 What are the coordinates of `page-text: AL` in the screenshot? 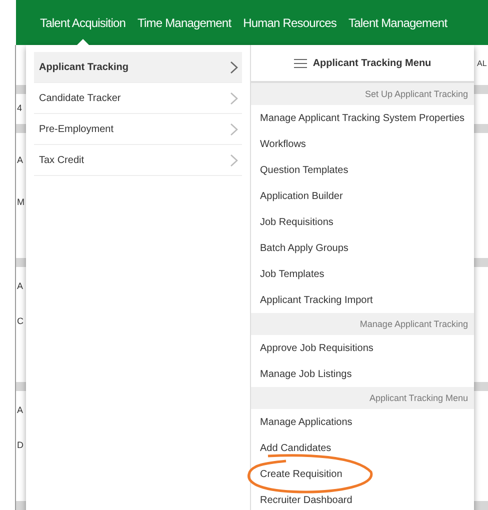 It's located at (481, 64).